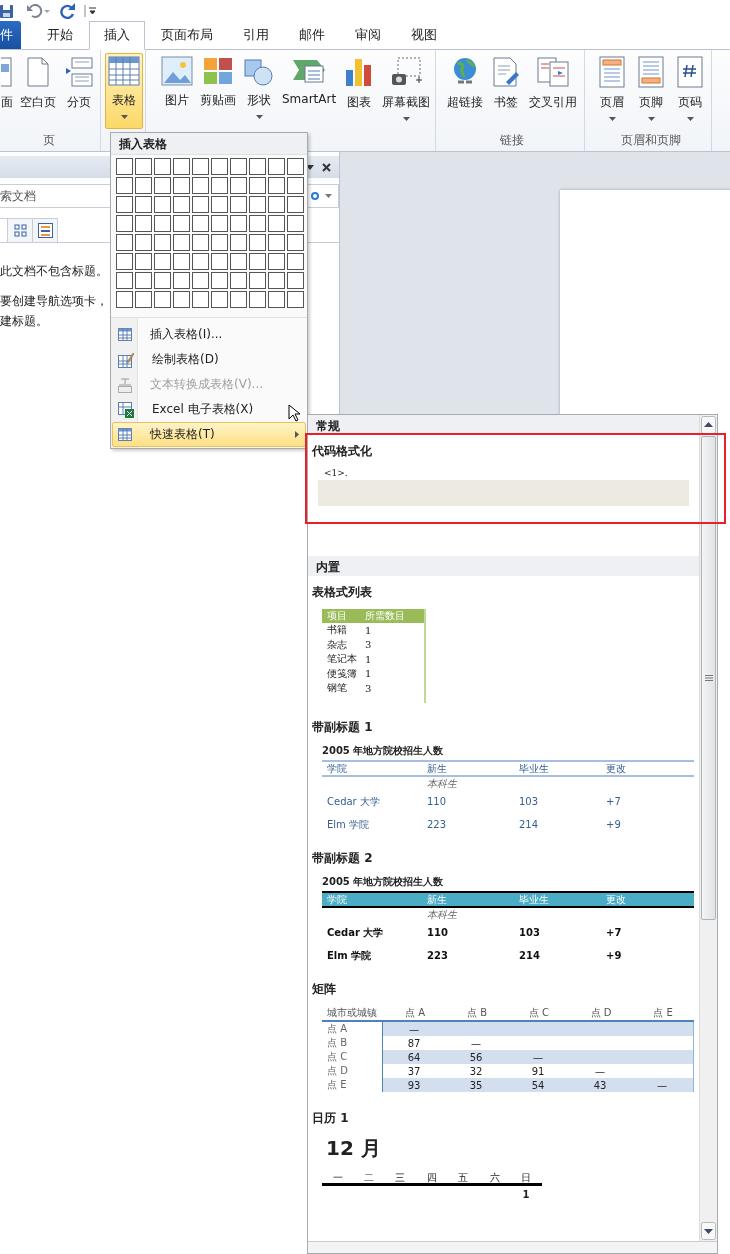 The image size is (730, 1254). What do you see at coordinates (465, 91) in the screenshot?
I see `ribbon-button: 超链接` at bounding box center [465, 91].